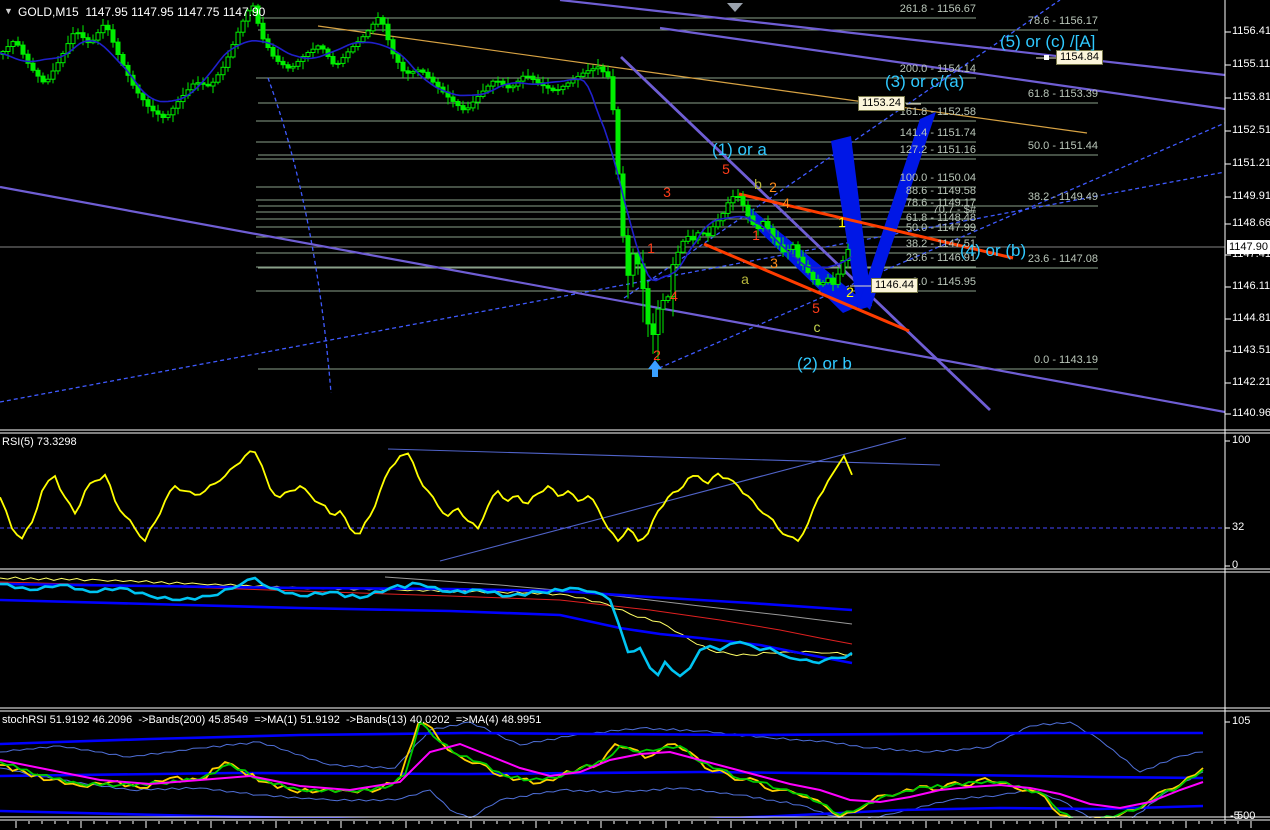 The height and width of the screenshot is (830, 1270). I want to click on gray-down-triangle-marker, so click(735, 7).